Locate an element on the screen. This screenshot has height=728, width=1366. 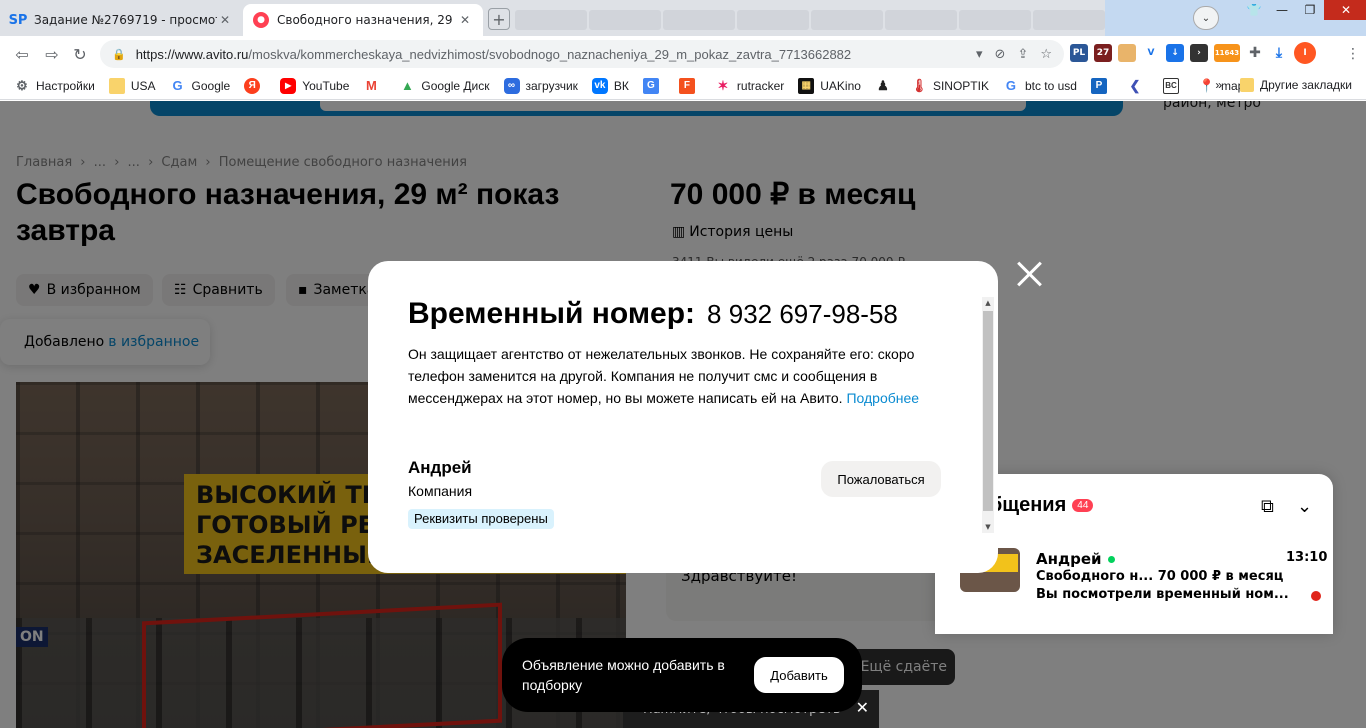
bookmark-label: SINOPTIK is located at coordinates (960, 85).